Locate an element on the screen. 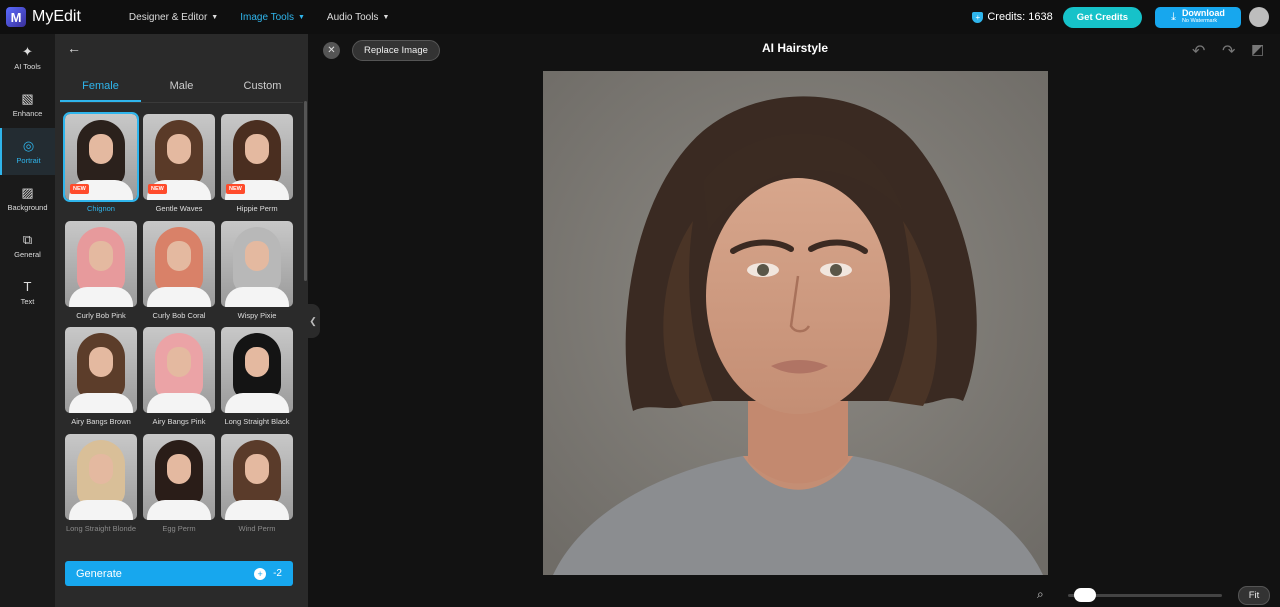  hairstyle-card: Wispy Pixie is located at coordinates (257, 270).